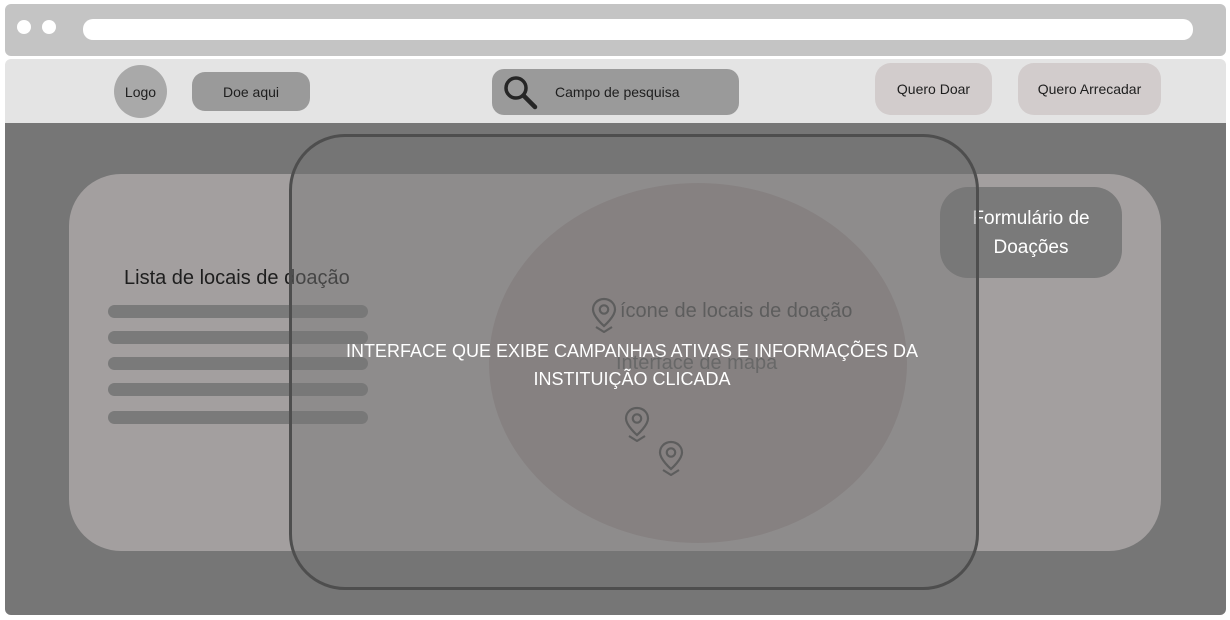 Image resolution: width=1230 pixels, height=620 pixels. Describe the element at coordinates (521, 93) in the screenshot. I see `search-icon` at that location.